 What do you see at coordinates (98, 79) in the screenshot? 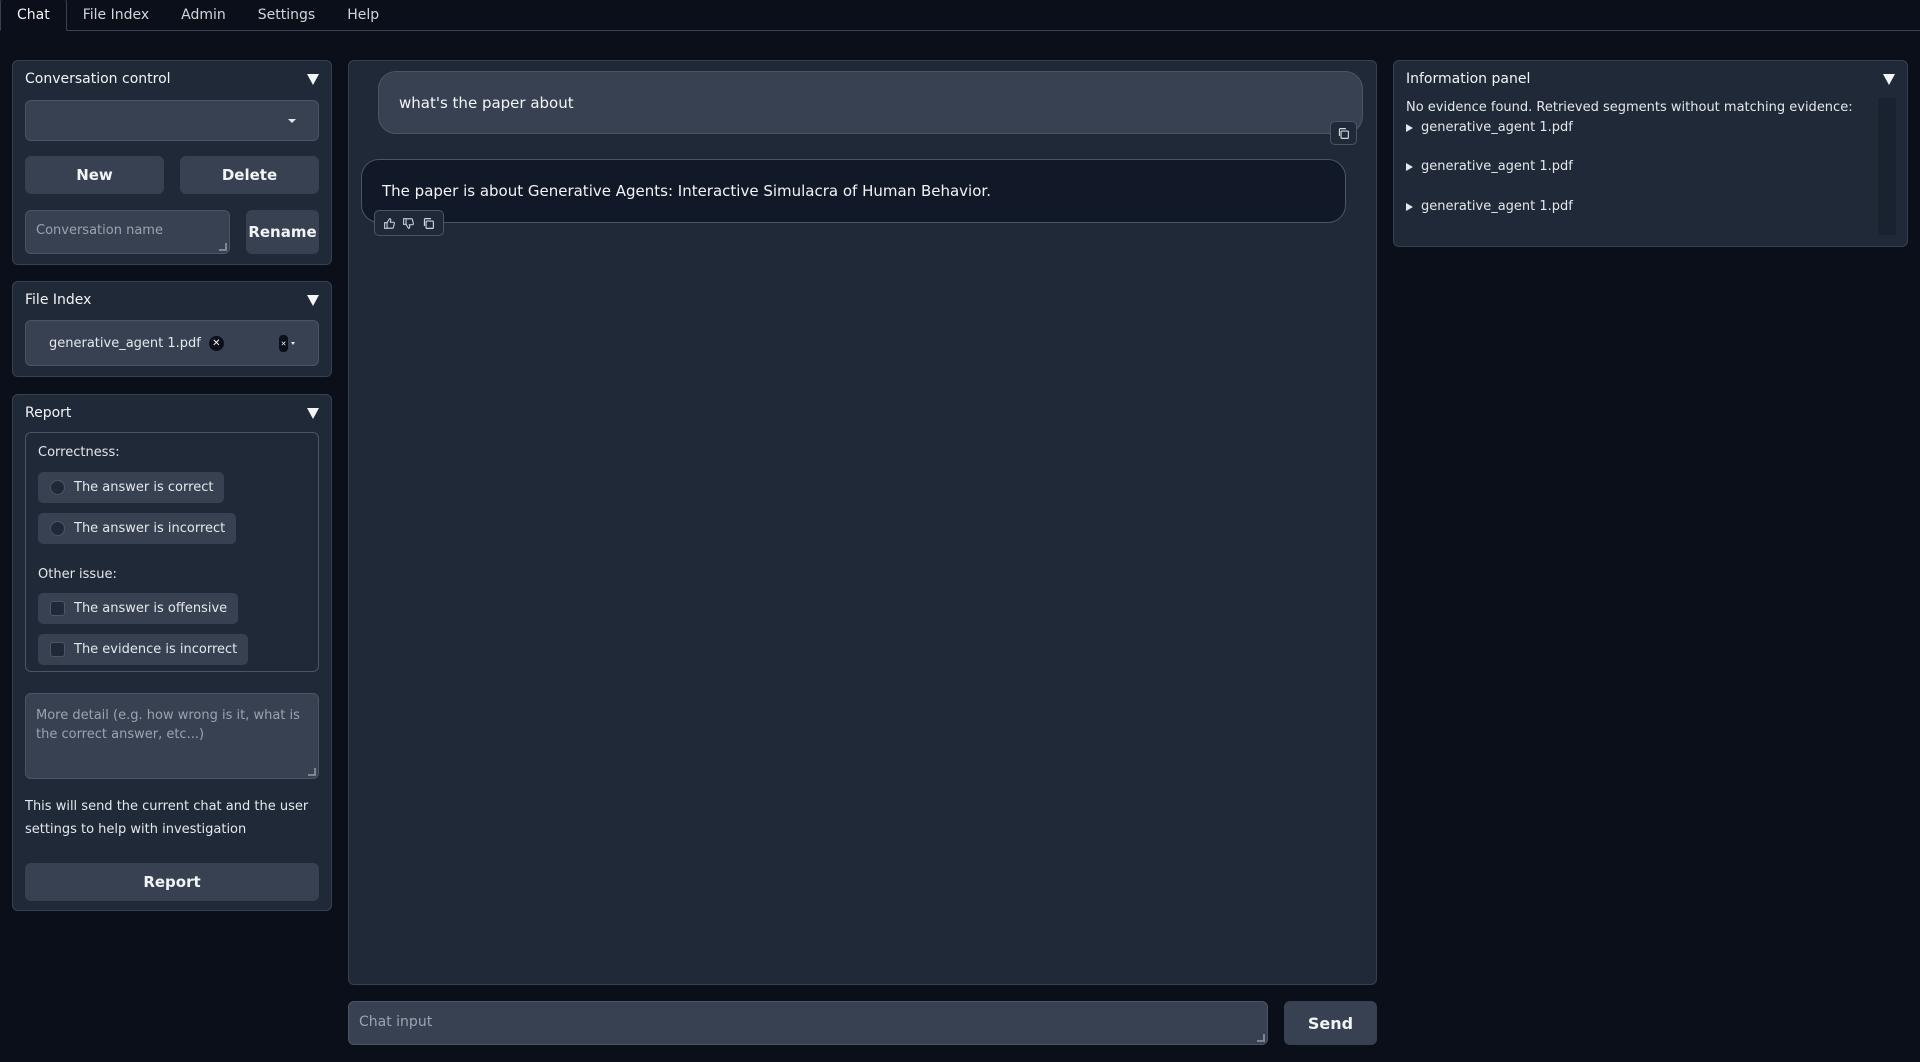
I see `conversation-control-title: Conversation control` at bounding box center [98, 79].